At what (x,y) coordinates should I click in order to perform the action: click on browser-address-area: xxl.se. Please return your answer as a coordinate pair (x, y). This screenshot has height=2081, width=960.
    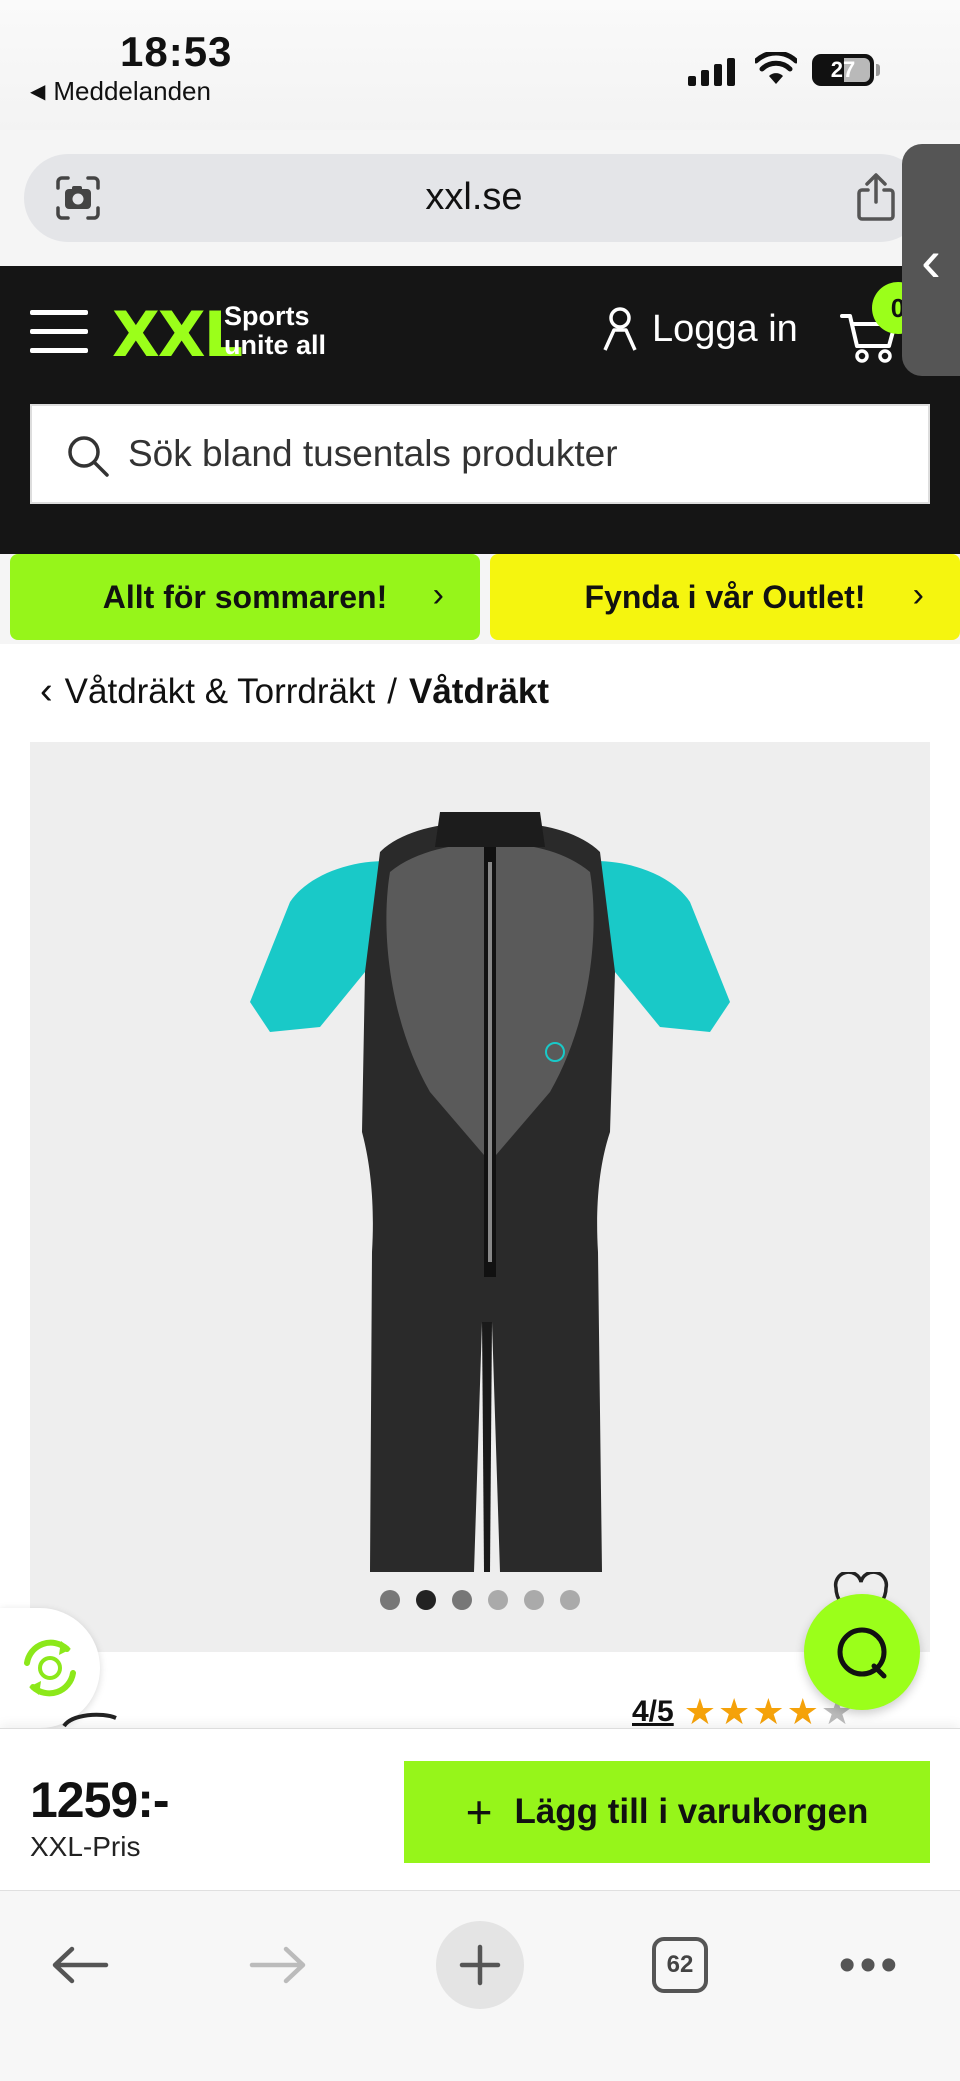
    Looking at the image, I should click on (480, 198).